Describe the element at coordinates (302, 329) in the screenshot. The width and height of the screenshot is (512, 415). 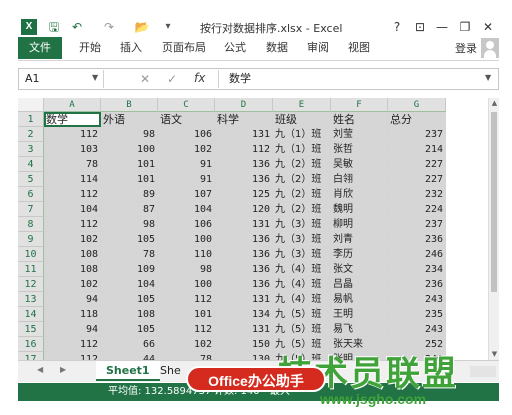
I see `table-cell: 九（5）班` at that location.